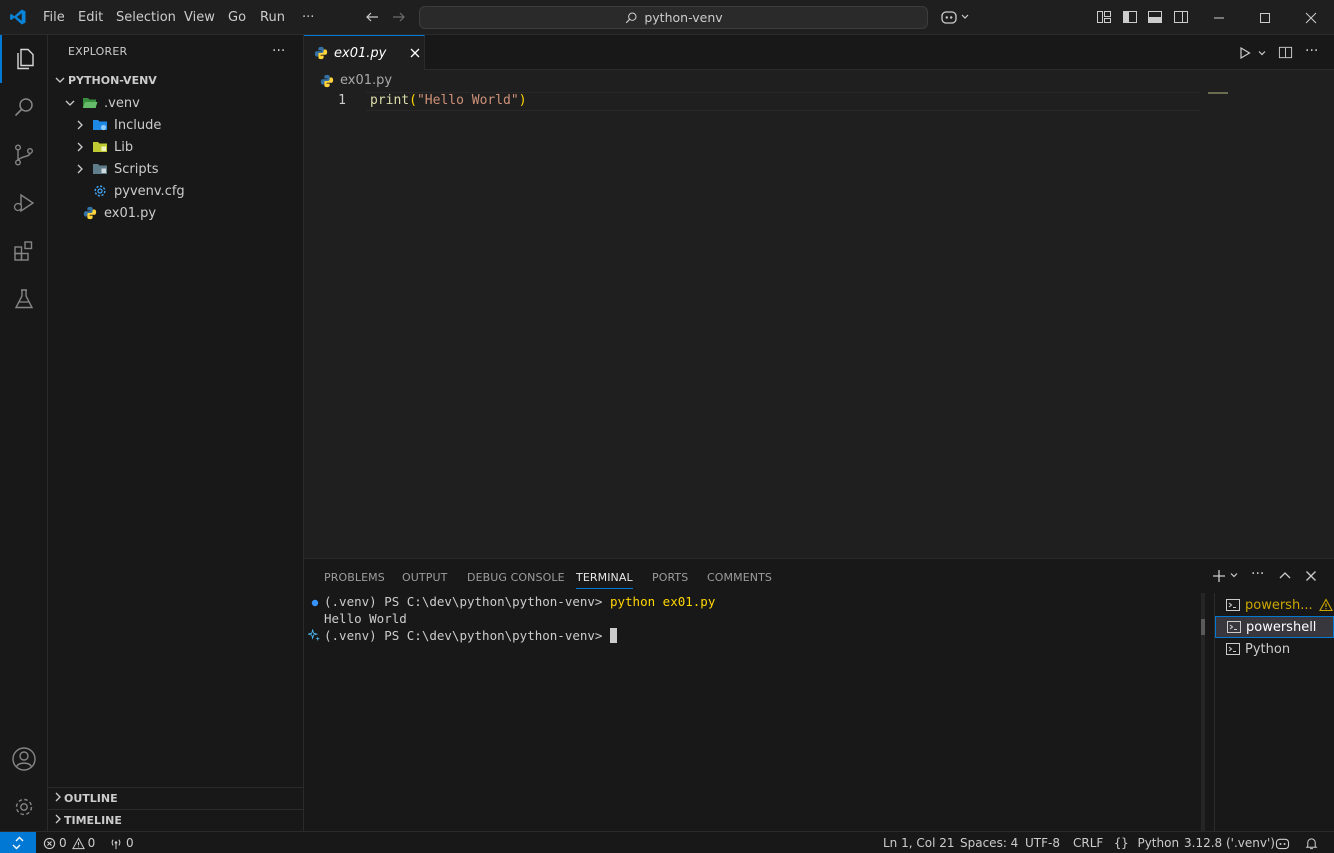  Describe the element at coordinates (122, 103) in the screenshot. I see `tree-label: .venv` at that location.